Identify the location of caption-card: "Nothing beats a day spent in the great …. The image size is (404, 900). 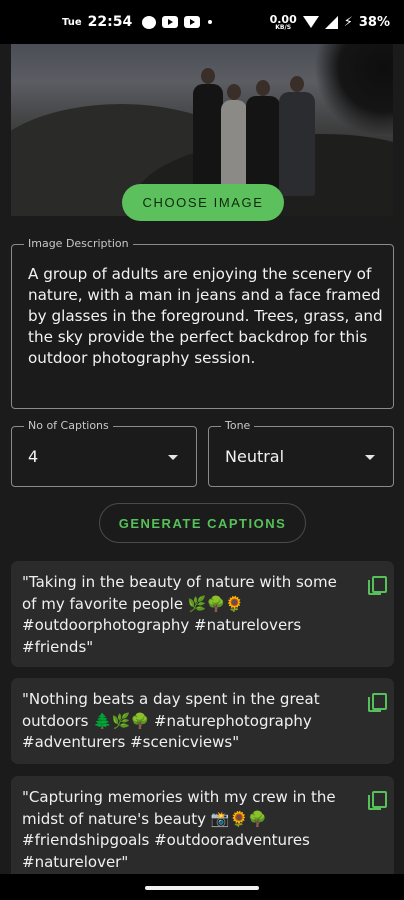
(202, 721).